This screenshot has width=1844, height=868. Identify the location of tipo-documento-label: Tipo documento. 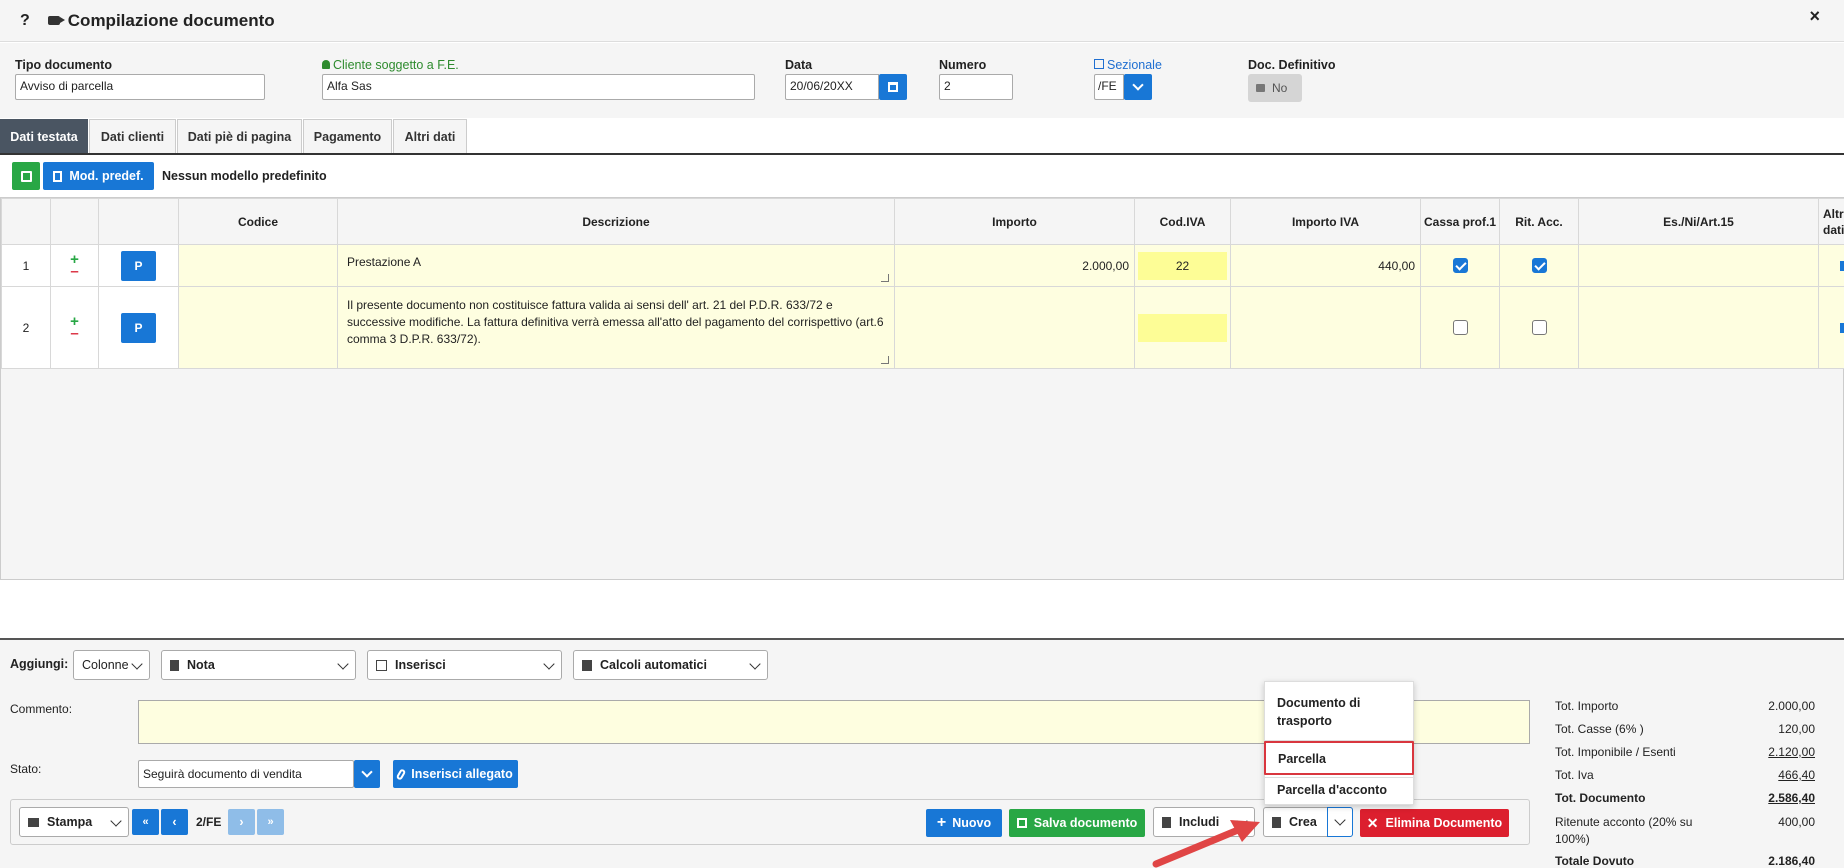
(63, 65).